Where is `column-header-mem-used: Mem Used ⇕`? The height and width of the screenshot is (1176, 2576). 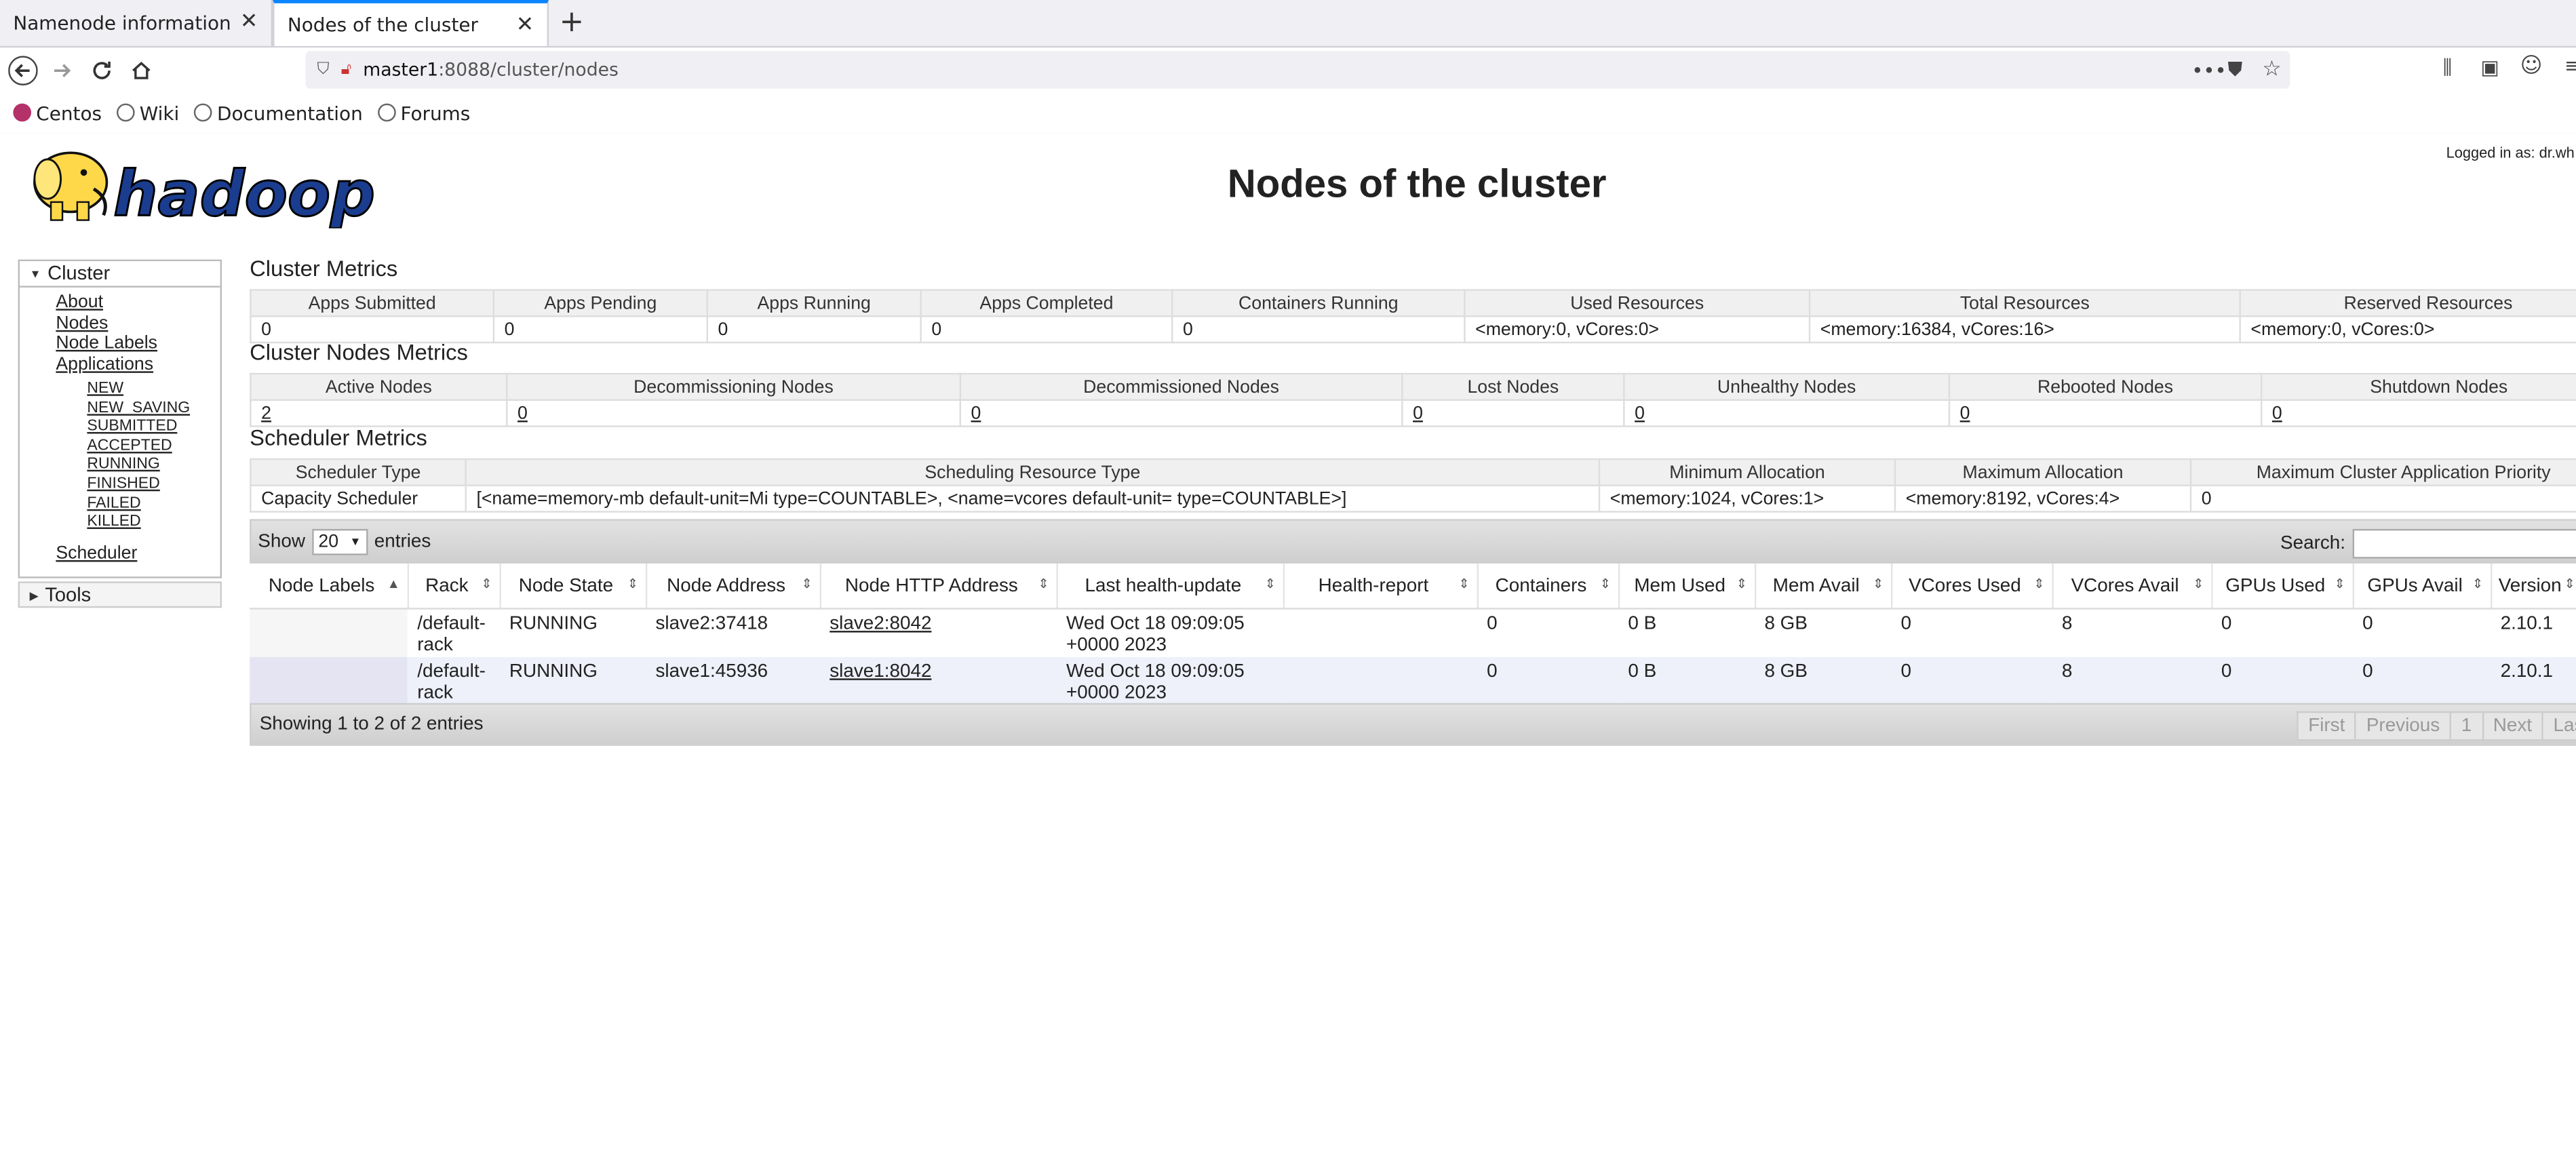 column-header-mem-used: Mem Used ⇕ is located at coordinates (1687, 586).